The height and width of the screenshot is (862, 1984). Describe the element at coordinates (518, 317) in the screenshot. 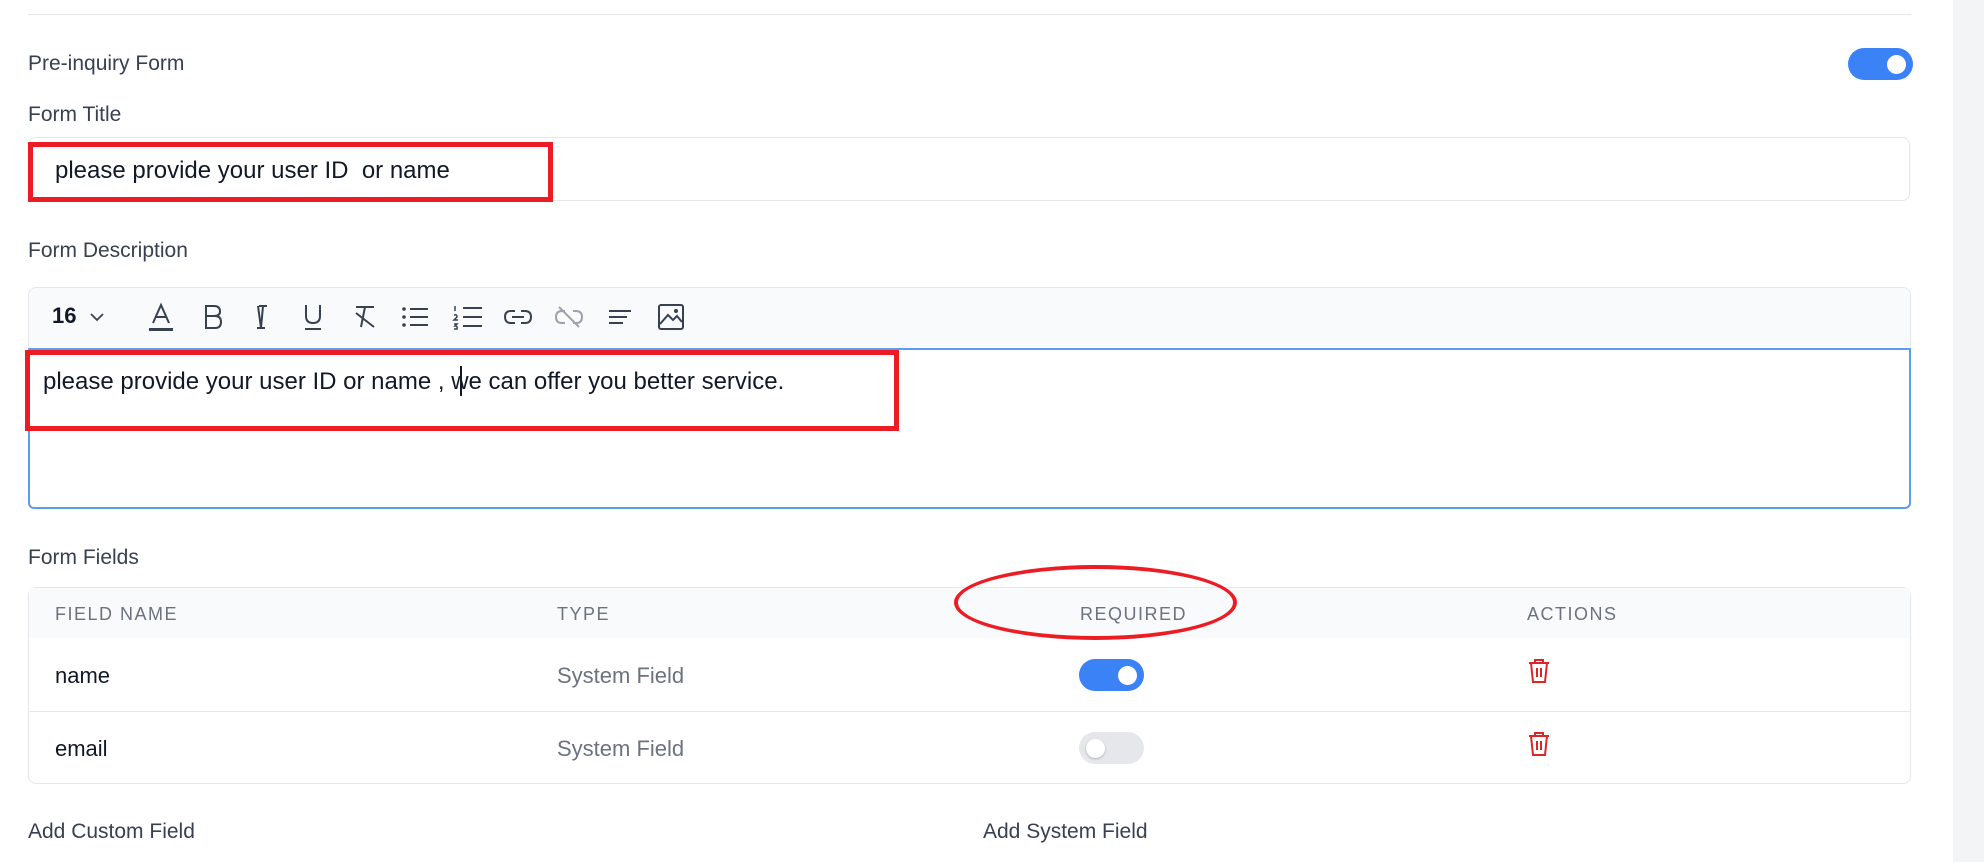

I see `link-icon` at that location.